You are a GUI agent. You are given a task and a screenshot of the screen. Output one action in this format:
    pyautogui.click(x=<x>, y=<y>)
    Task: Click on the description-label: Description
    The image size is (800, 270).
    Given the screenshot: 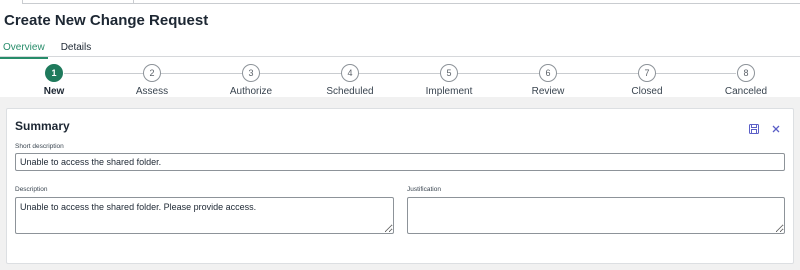 What is the action you would take?
    pyautogui.click(x=31, y=189)
    